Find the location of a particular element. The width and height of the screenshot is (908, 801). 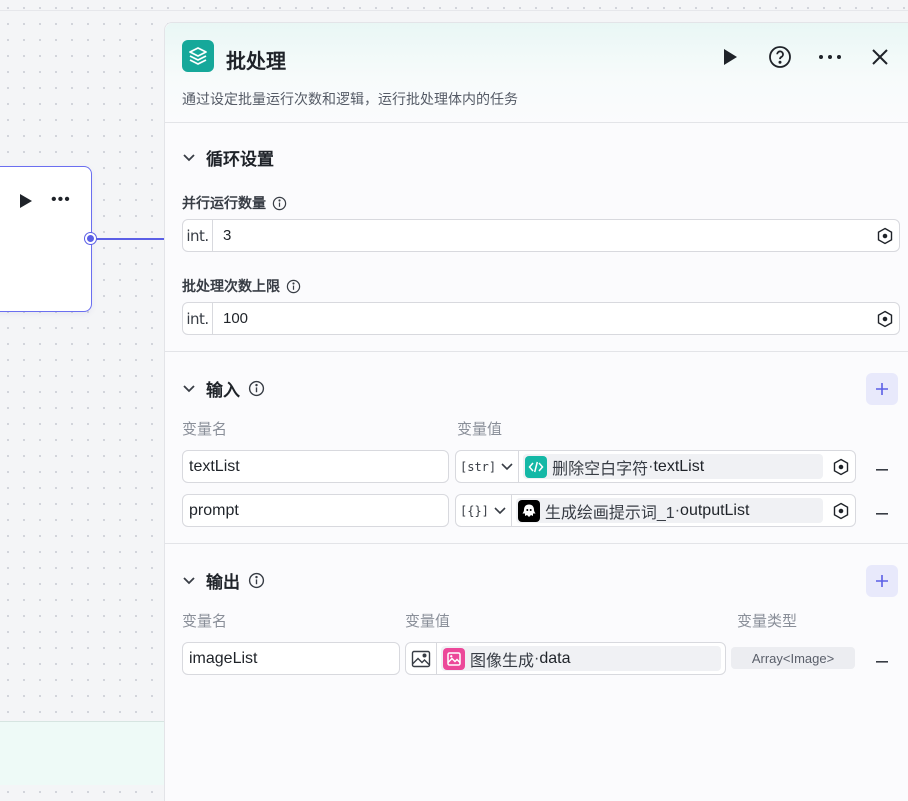

input-value-field: [str] 删除空白字符 · textList is located at coordinates (655, 466).